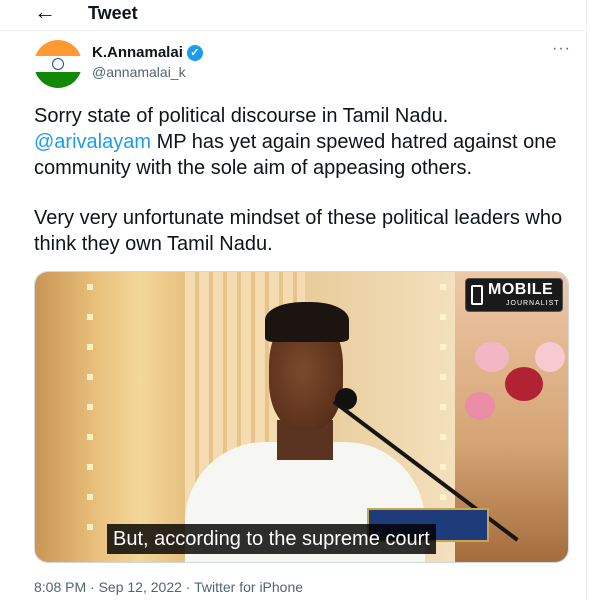 Image resolution: width=600 pixels, height=600 pixels. I want to click on logo-main-text: MOBILE, so click(521, 289).